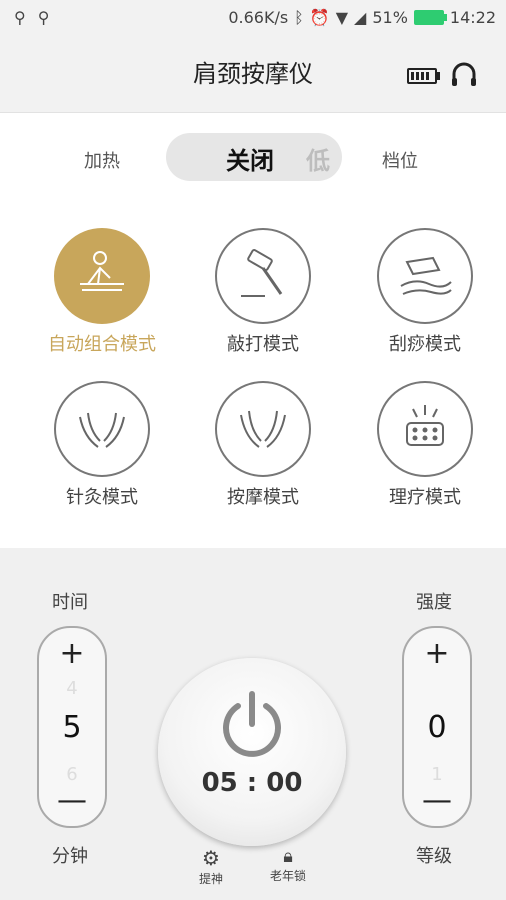  What do you see at coordinates (425, 429) in the screenshot?
I see `therapy-pad-icon` at bounding box center [425, 429].